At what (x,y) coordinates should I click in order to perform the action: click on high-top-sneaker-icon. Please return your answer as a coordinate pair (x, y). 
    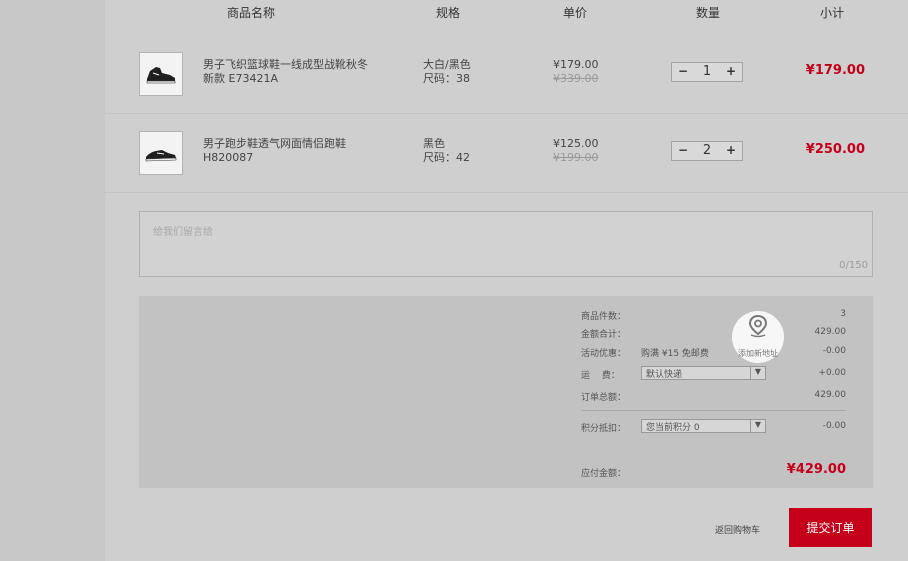
    Looking at the image, I should click on (161, 75).